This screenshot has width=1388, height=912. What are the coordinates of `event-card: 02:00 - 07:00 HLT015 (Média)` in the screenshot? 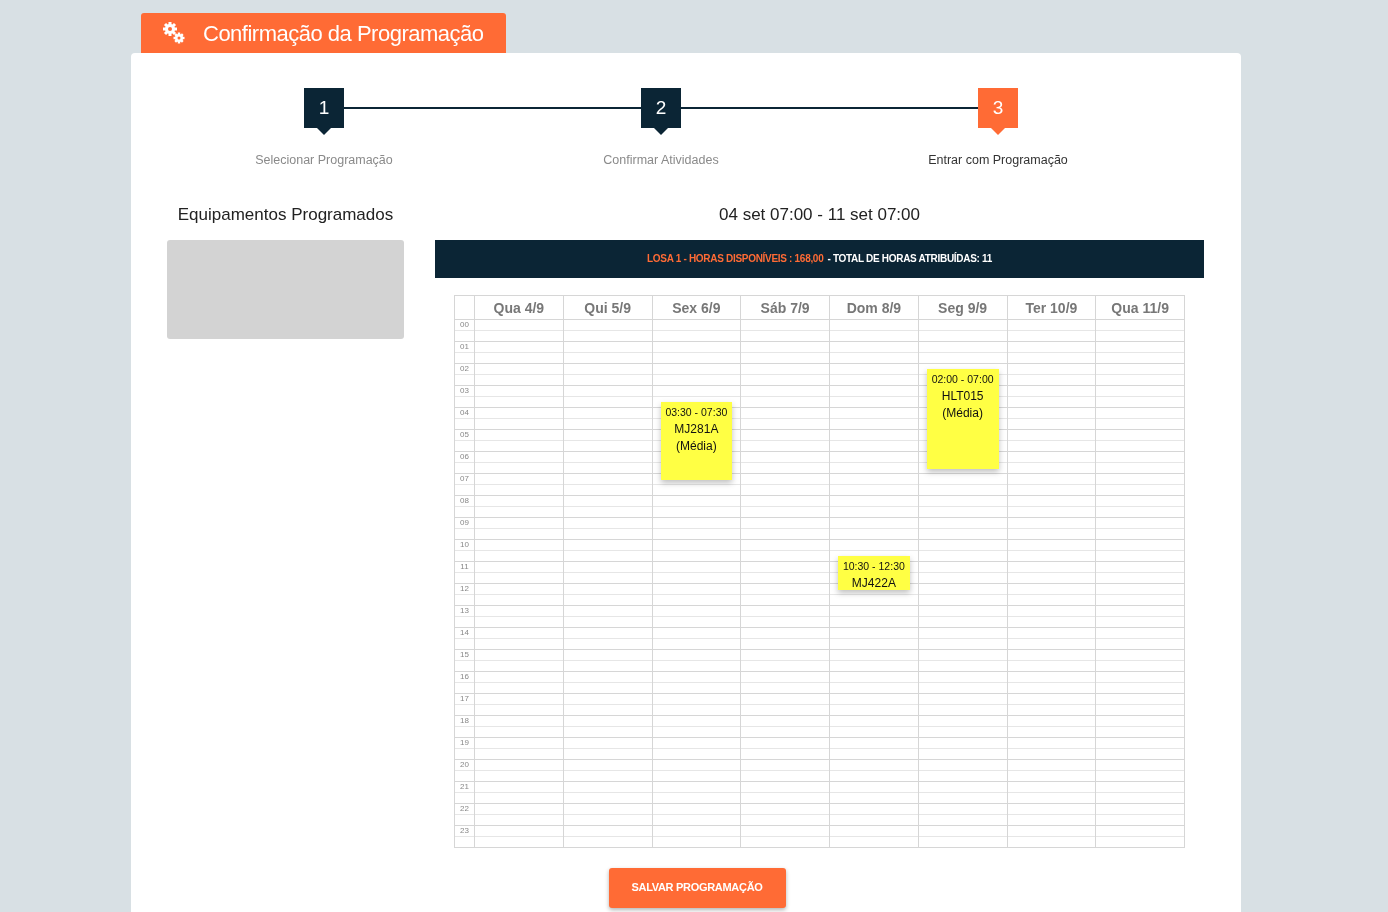 It's located at (962, 418).